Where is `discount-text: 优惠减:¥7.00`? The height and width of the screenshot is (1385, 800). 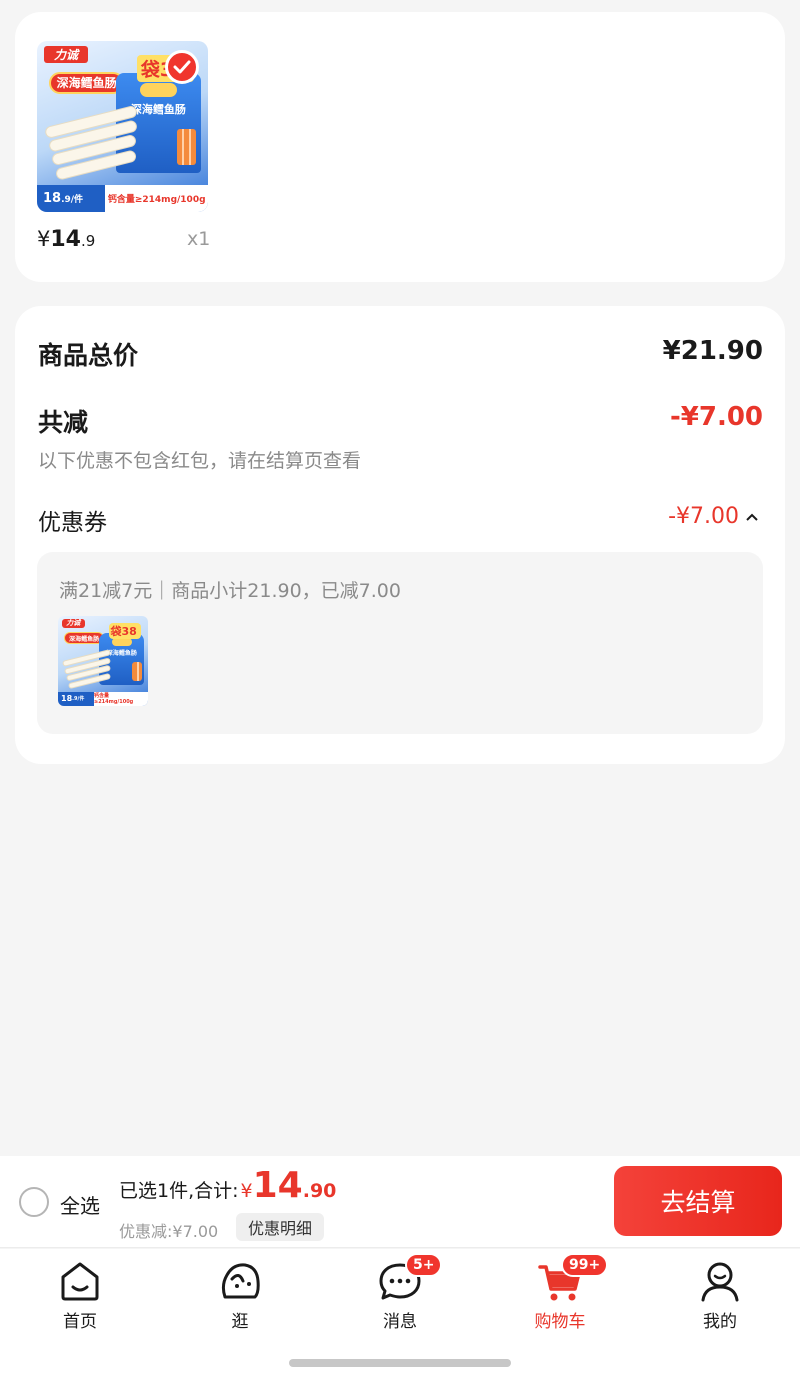
discount-text: 优惠减:¥7.00 is located at coordinates (169, 1231).